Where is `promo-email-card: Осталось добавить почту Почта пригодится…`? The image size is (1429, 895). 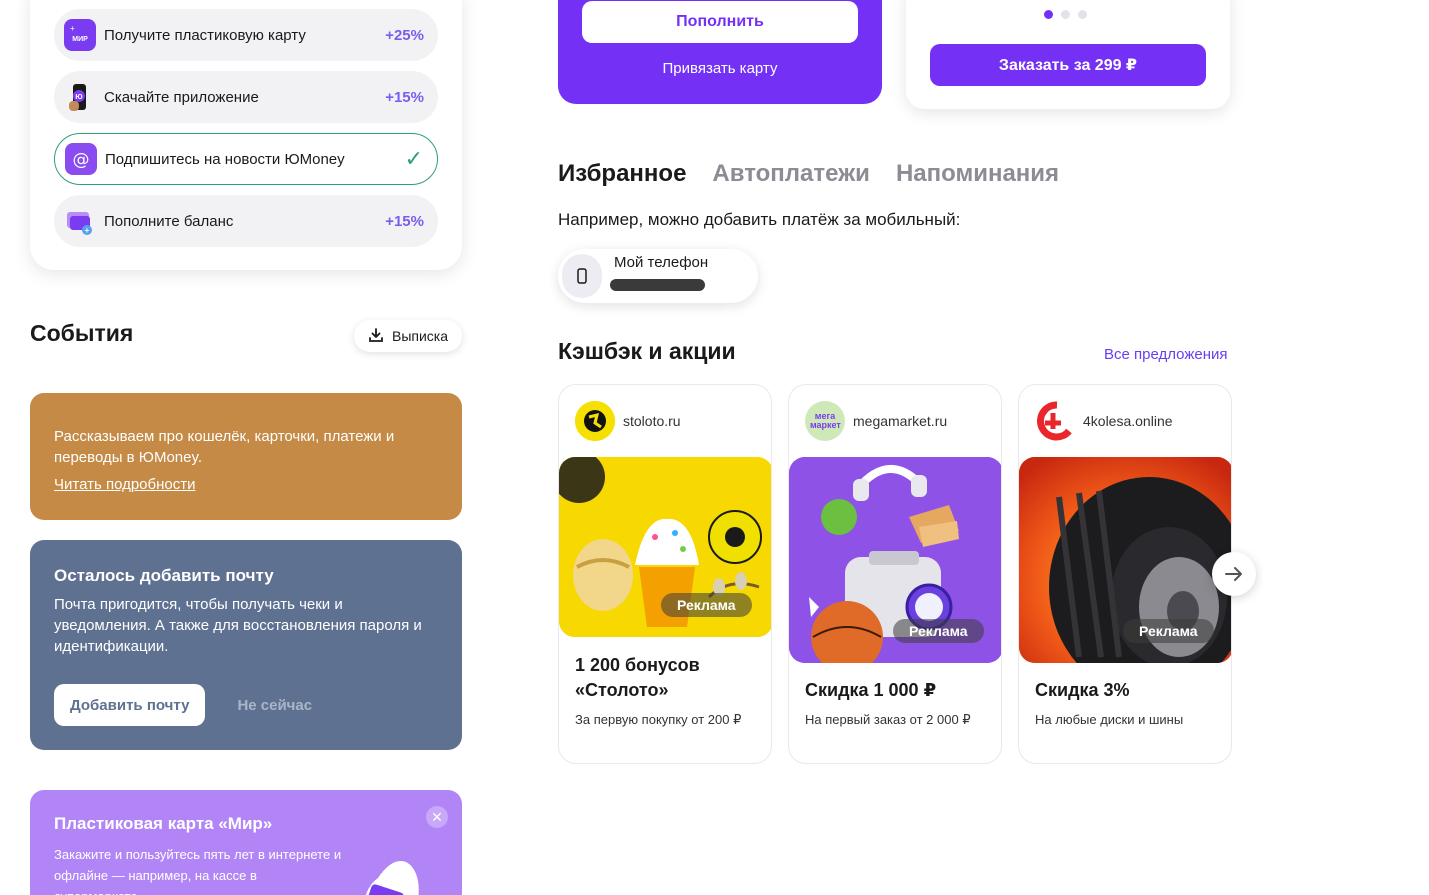
promo-email-card: Осталось добавить почту Почта пригодится… is located at coordinates (246, 645).